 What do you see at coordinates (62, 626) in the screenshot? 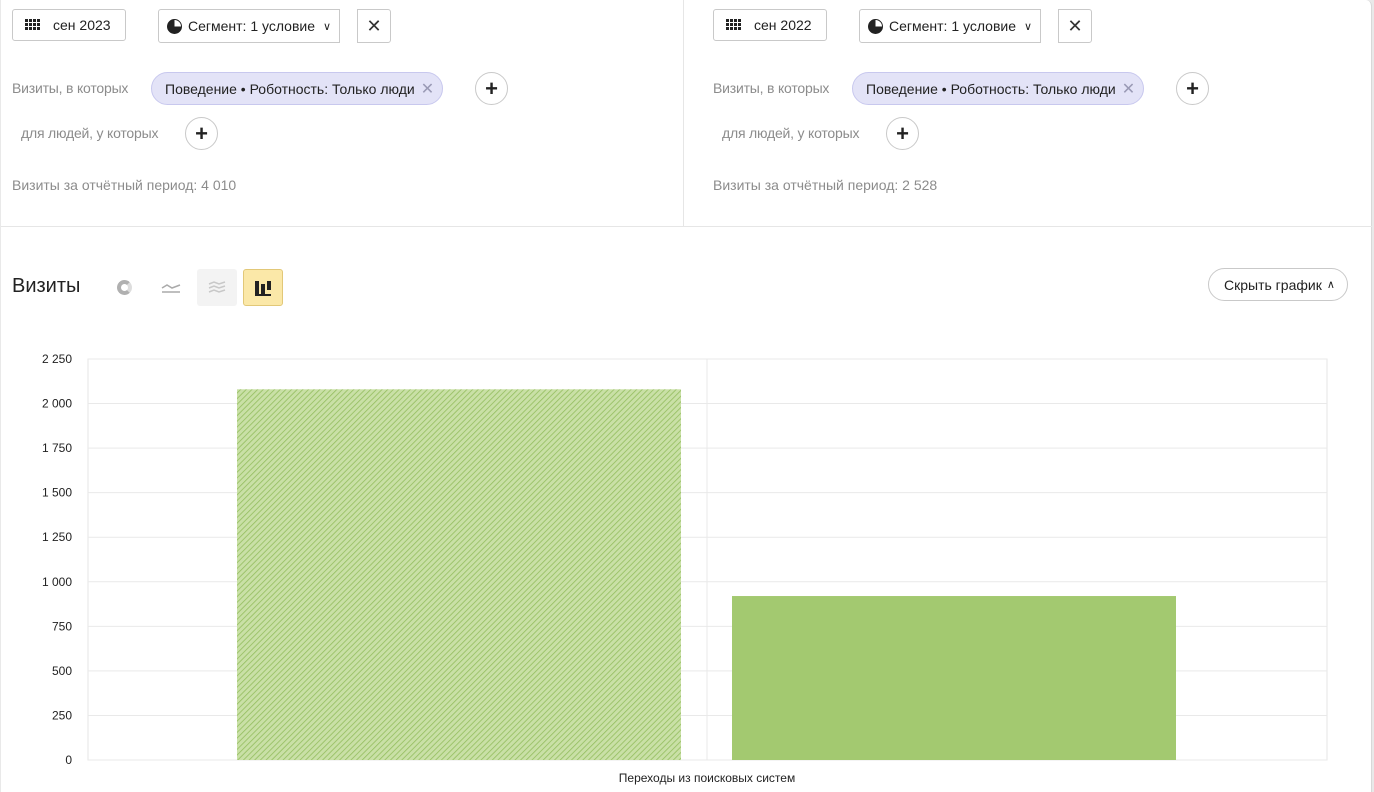
I see `y-tick-label: 750` at bounding box center [62, 626].